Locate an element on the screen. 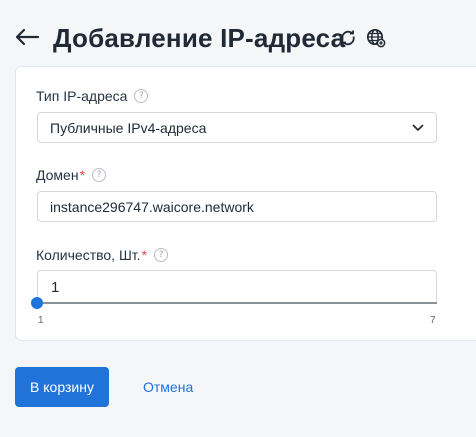  quantity-slider-track is located at coordinates (234, 303).